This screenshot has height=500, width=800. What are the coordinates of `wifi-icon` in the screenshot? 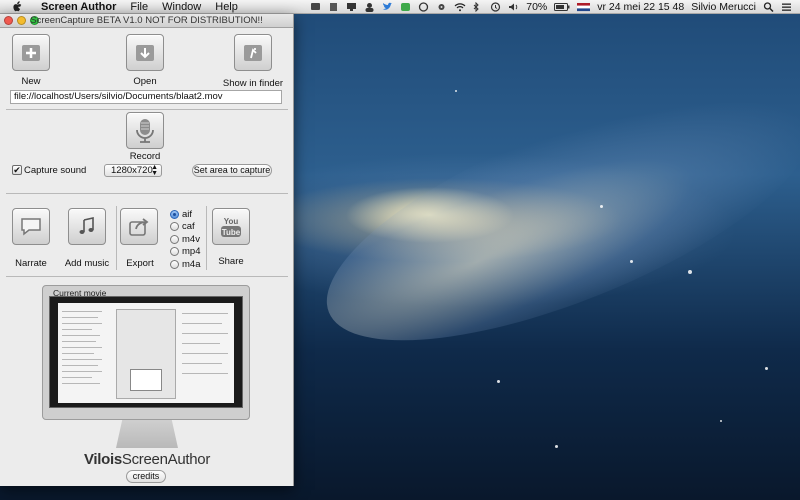 It's located at (460, 7).